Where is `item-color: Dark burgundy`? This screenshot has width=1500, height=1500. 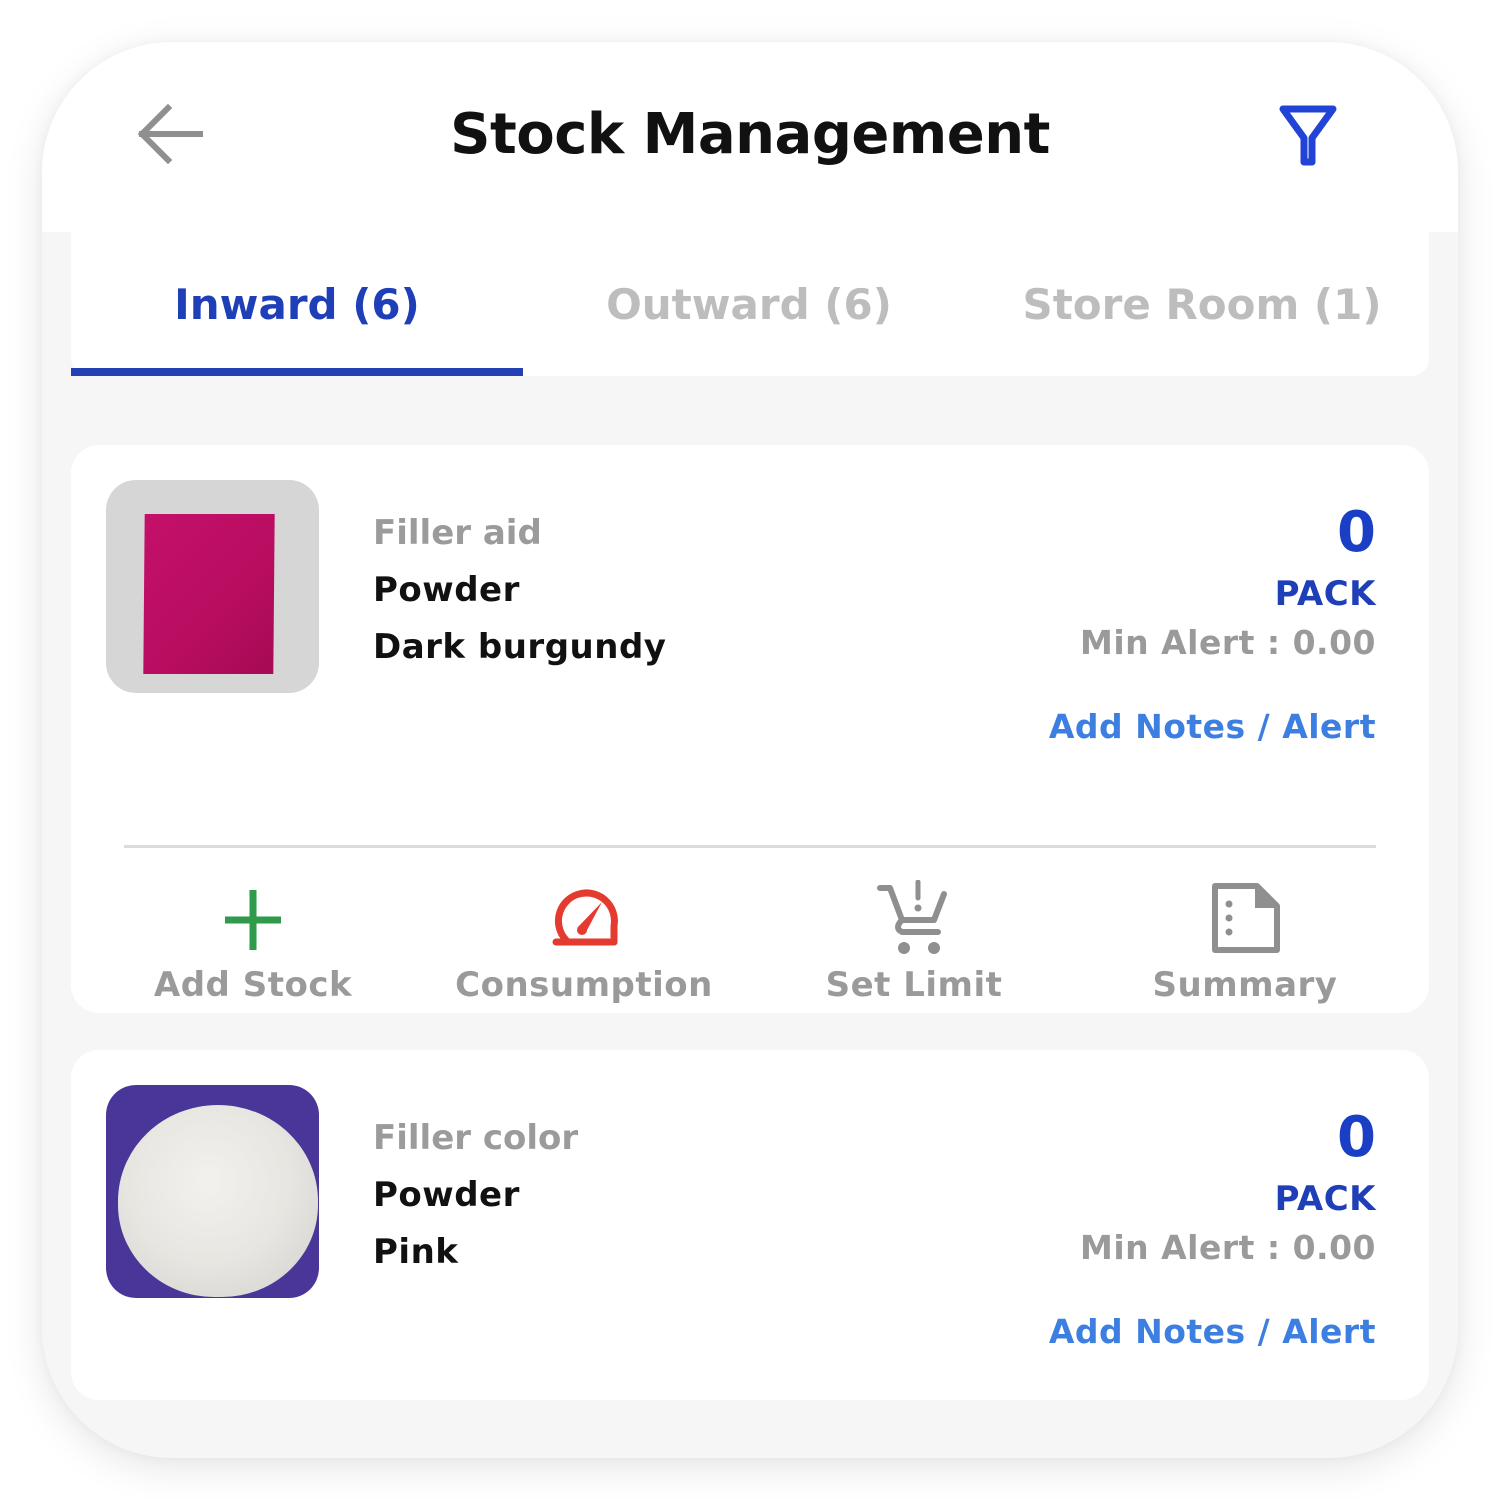
item-color: Dark burgundy is located at coordinates (520, 647).